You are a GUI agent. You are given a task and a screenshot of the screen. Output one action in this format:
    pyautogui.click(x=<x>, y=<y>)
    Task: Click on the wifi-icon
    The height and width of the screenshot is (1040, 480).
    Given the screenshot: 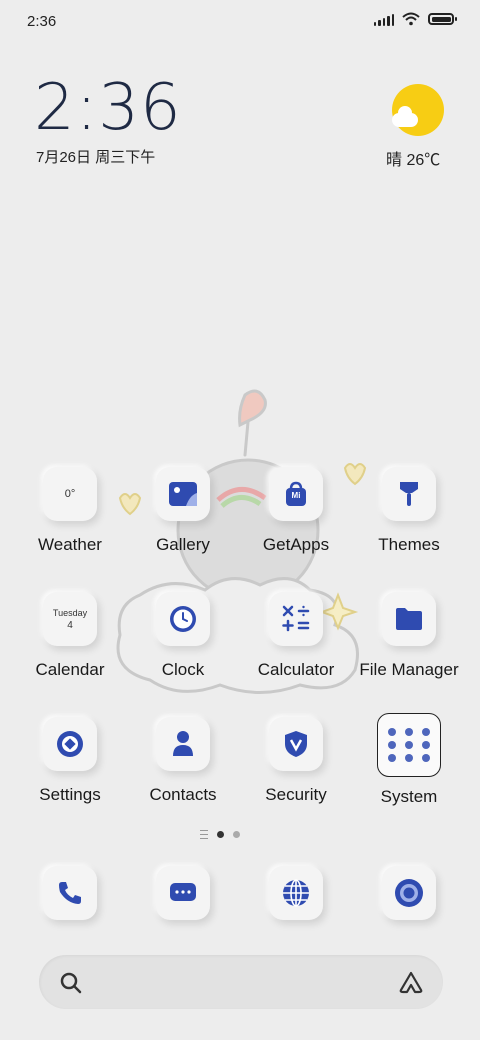 What is the action you would take?
    pyautogui.click(x=411, y=19)
    